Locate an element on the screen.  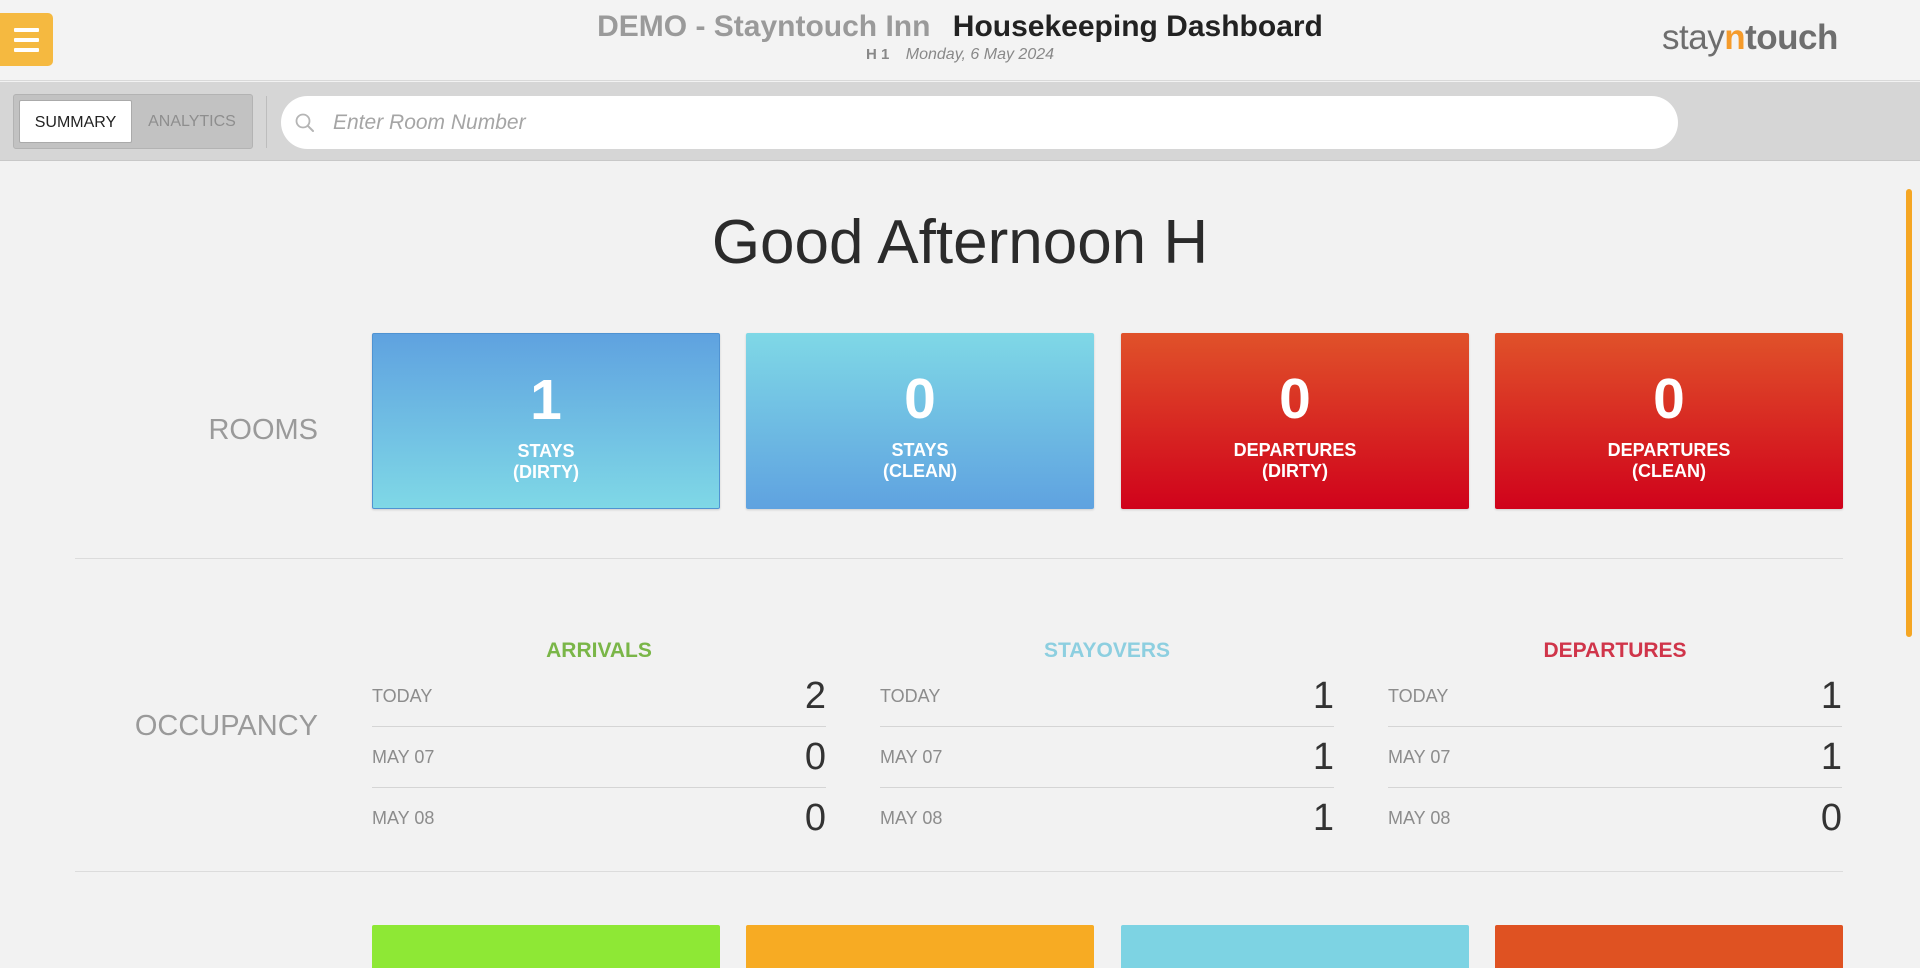
stays-clean-tile: 0 STAYS (CLEAN) is located at coordinates (920, 421).